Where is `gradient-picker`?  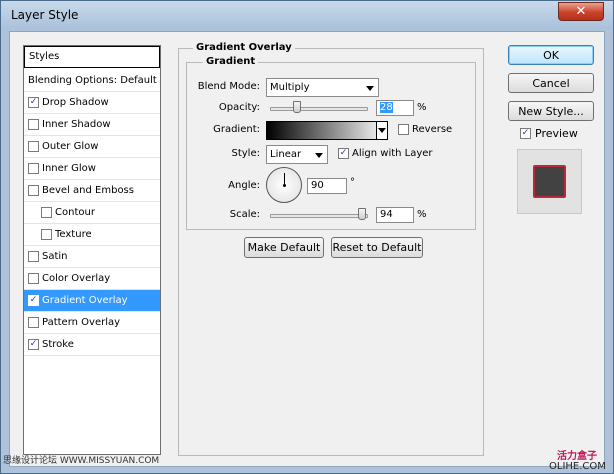 gradient-picker is located at coordinates (327, 130).